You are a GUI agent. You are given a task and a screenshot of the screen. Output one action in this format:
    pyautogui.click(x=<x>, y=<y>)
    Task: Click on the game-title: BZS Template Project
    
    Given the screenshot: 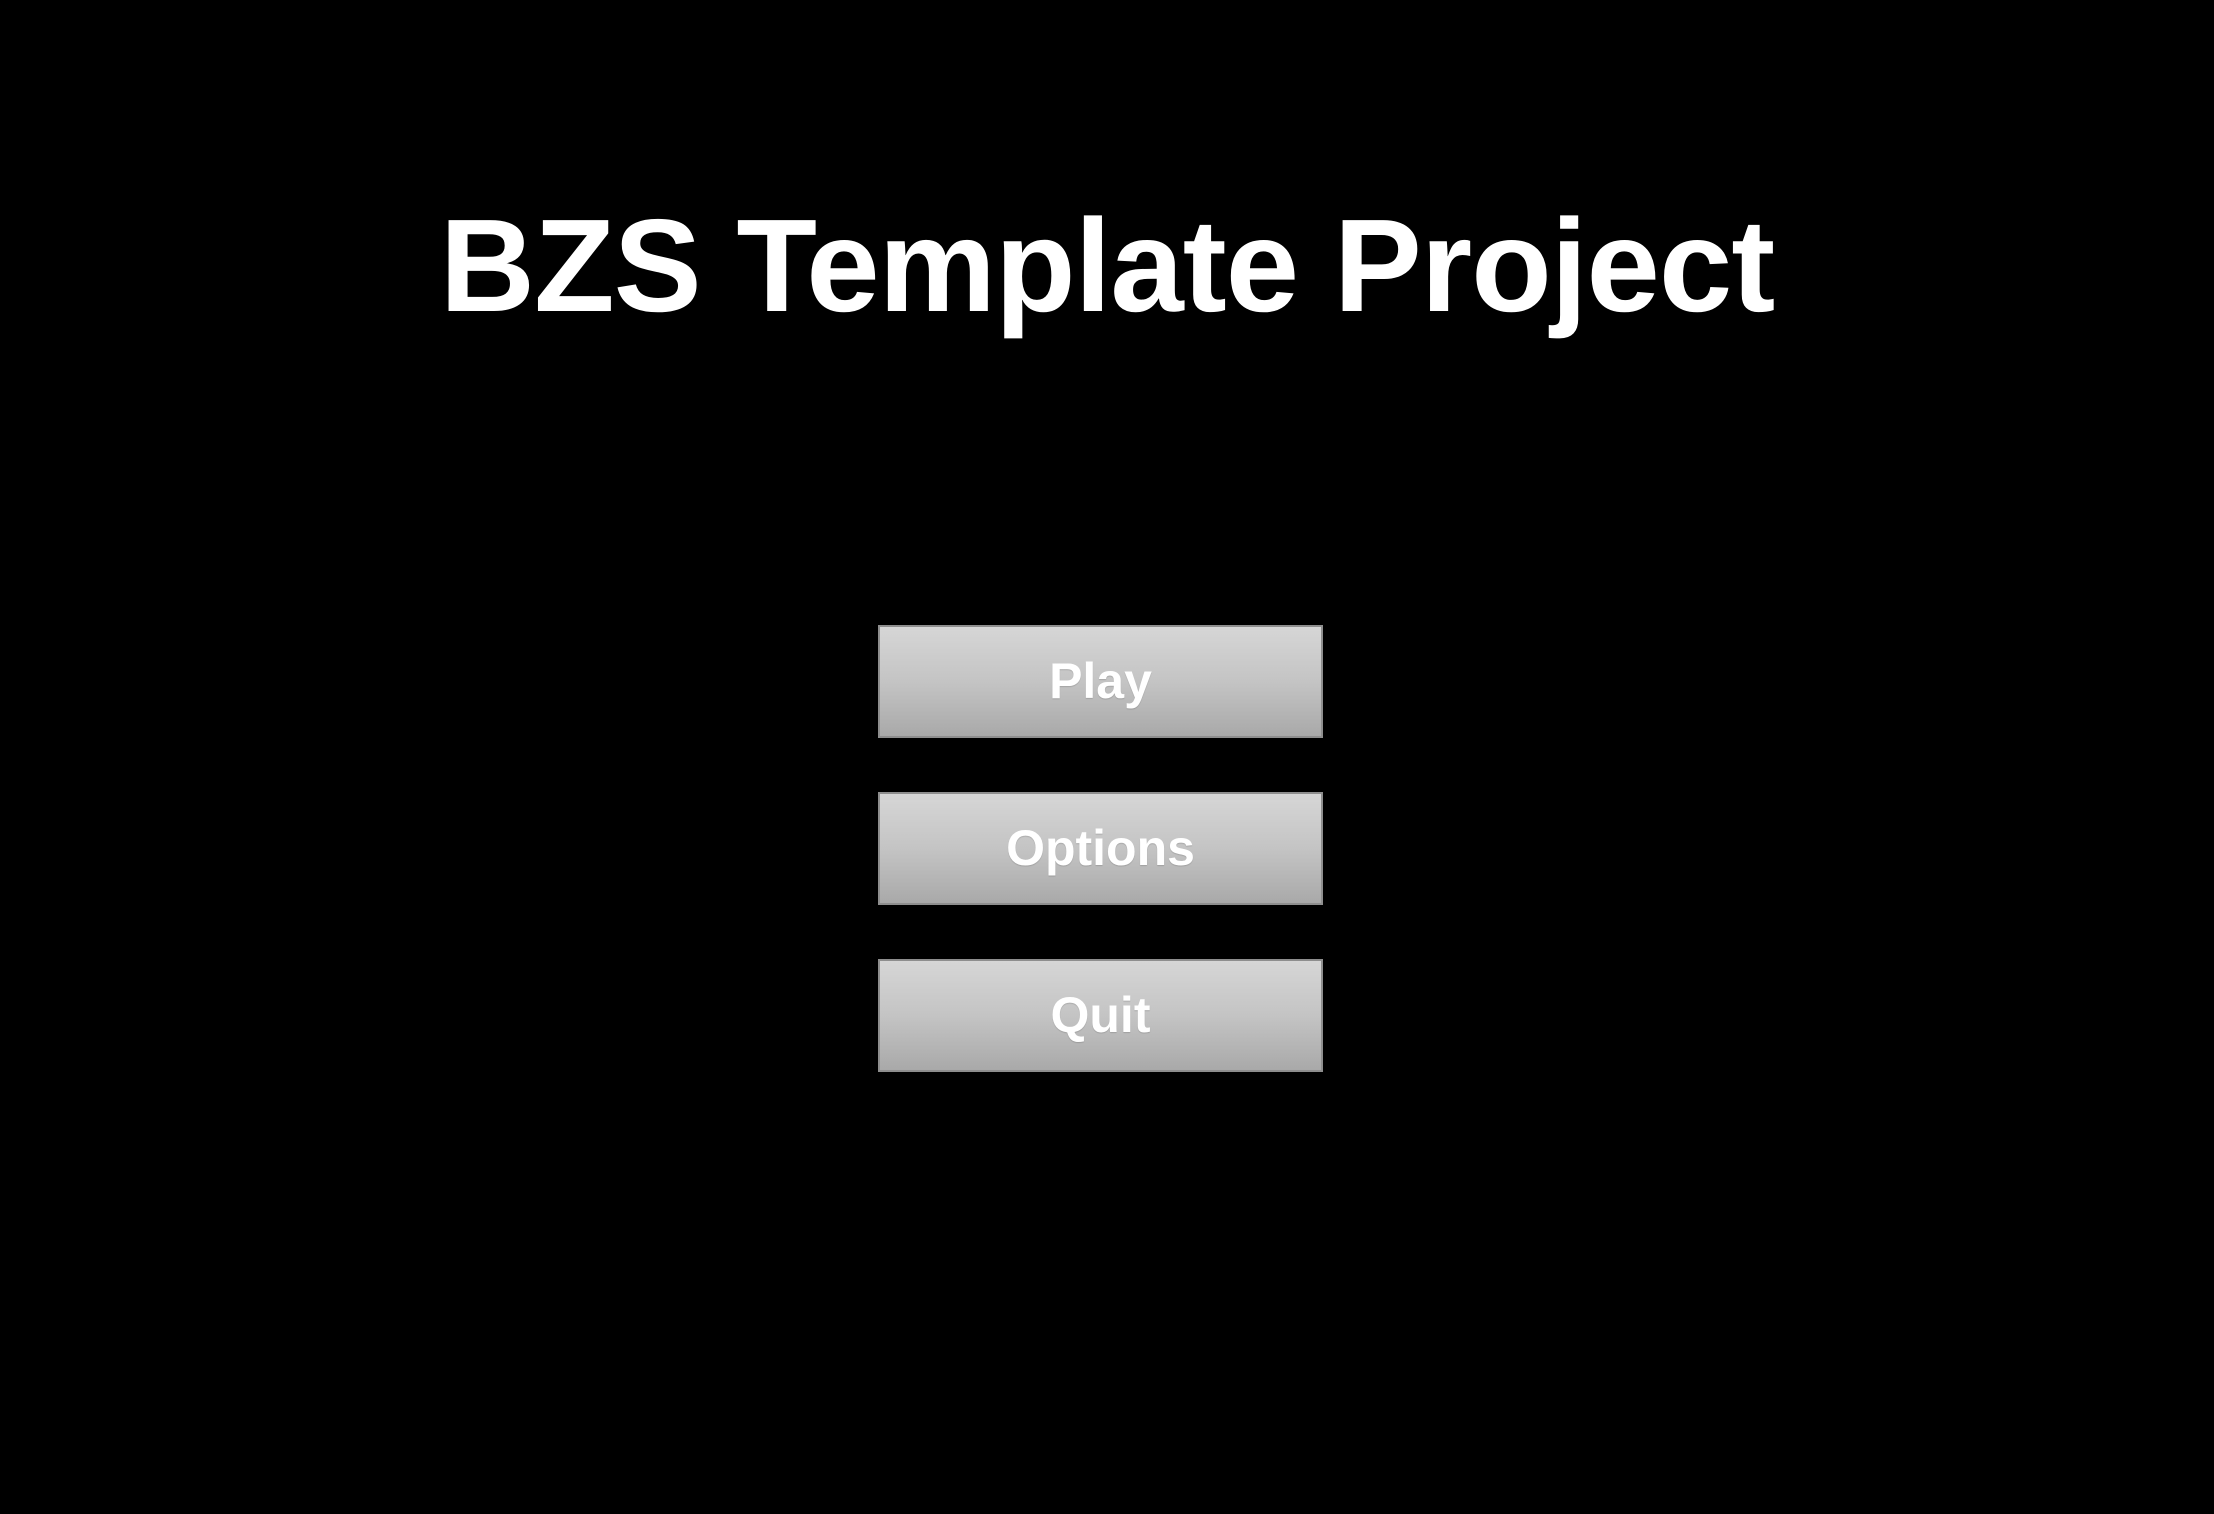 What is the action you would take?
    pyautogui.click(x=1107, y=265)
    